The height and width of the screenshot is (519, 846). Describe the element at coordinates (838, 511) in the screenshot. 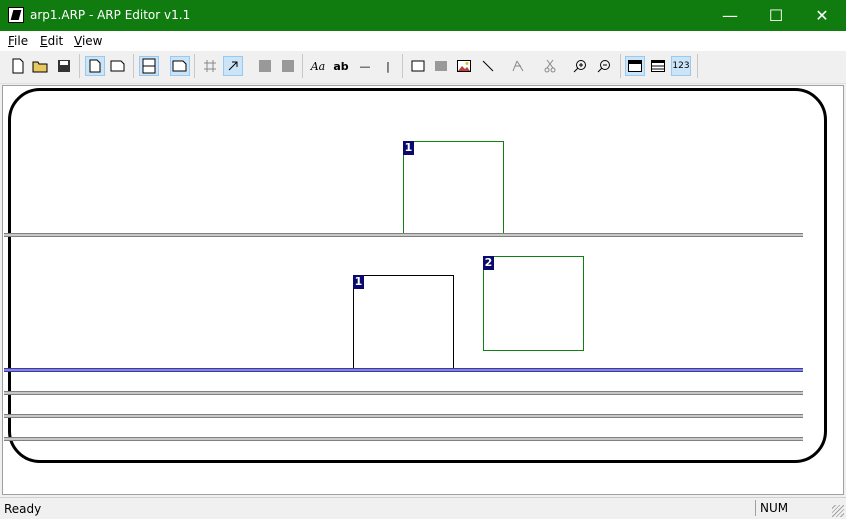

I see `resize-grip-icon` at that location.